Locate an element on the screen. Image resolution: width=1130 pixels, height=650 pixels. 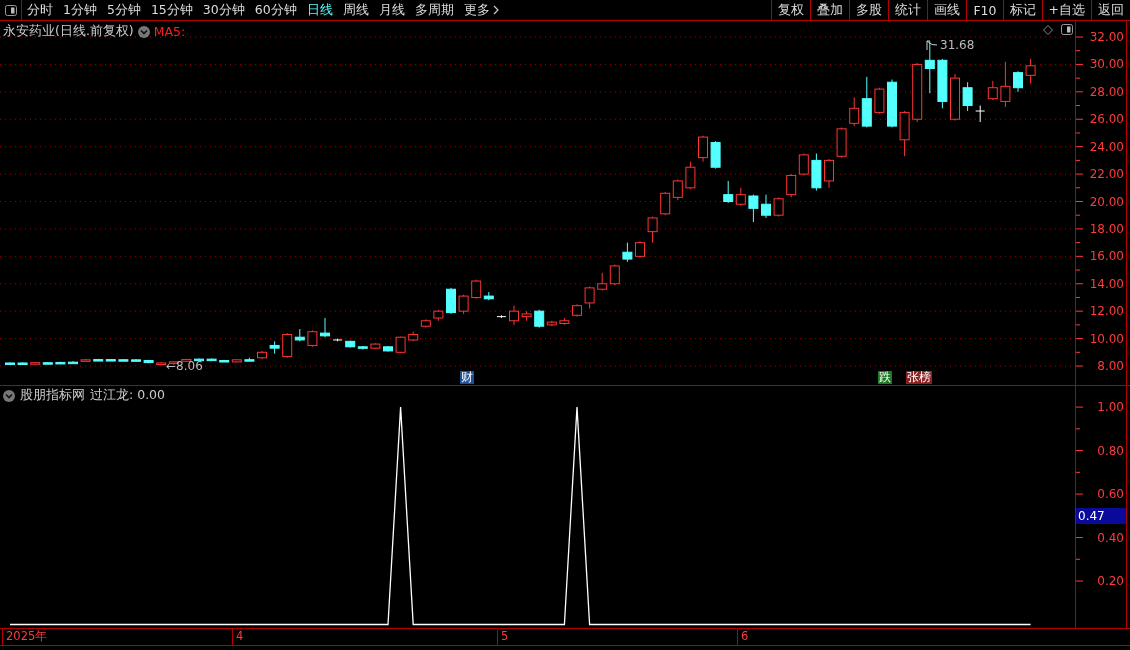
toolbar-button: 叠加 is located at coordinates (830, 10).